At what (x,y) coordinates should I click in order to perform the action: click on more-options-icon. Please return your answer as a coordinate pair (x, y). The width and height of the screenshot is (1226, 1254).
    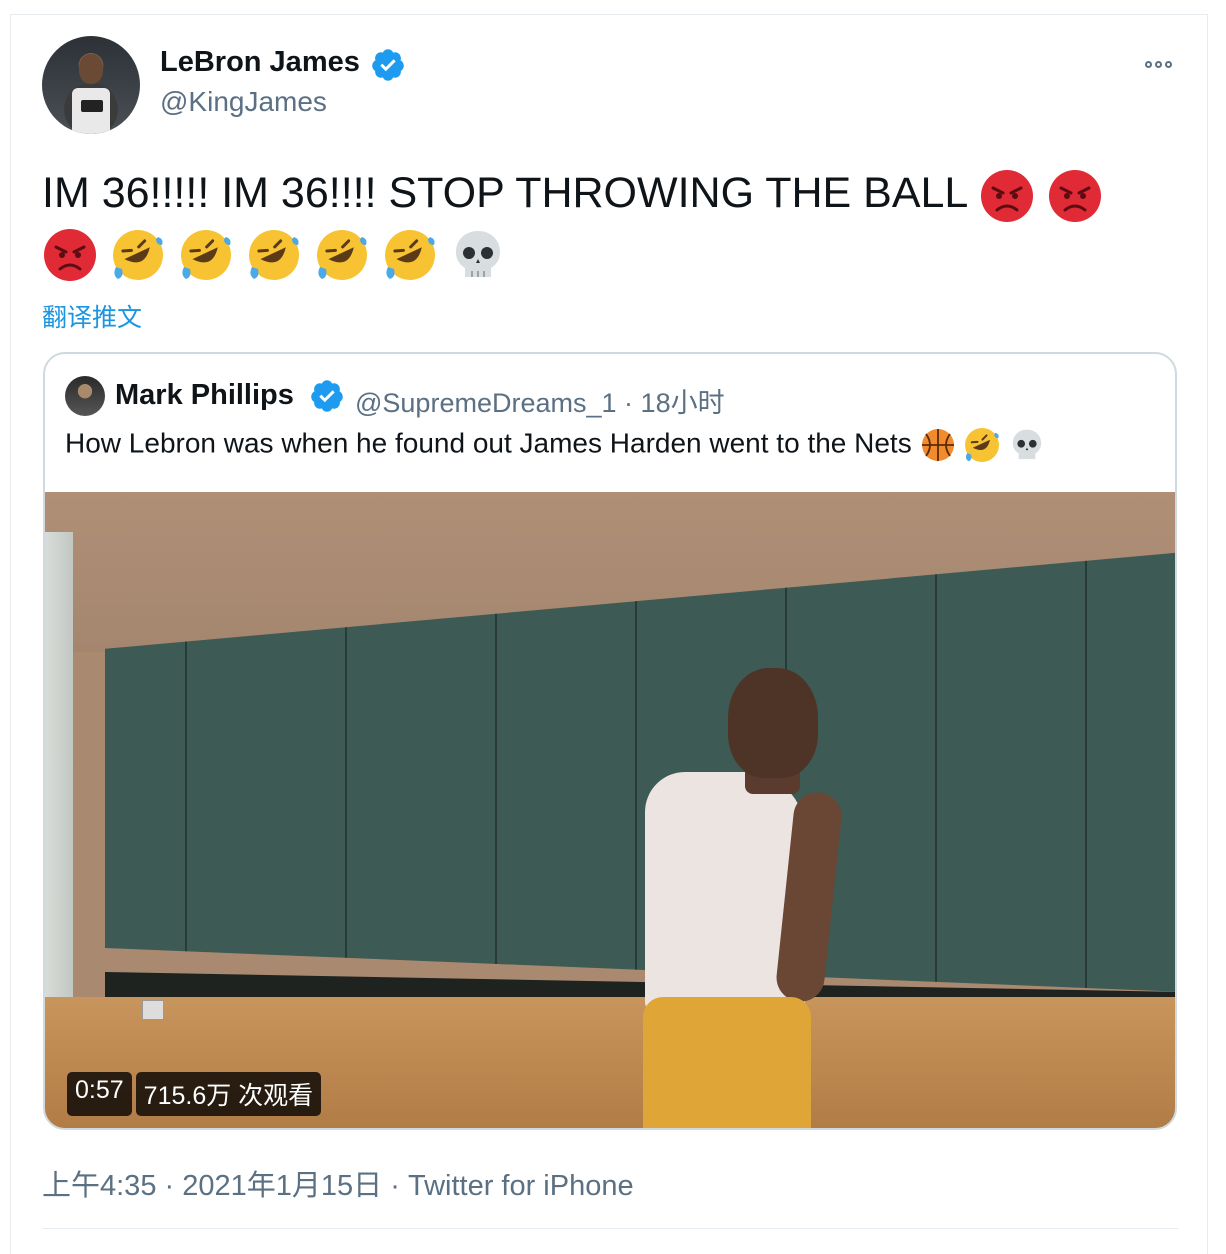
    Looking at the image, I should click on (1158, 64).